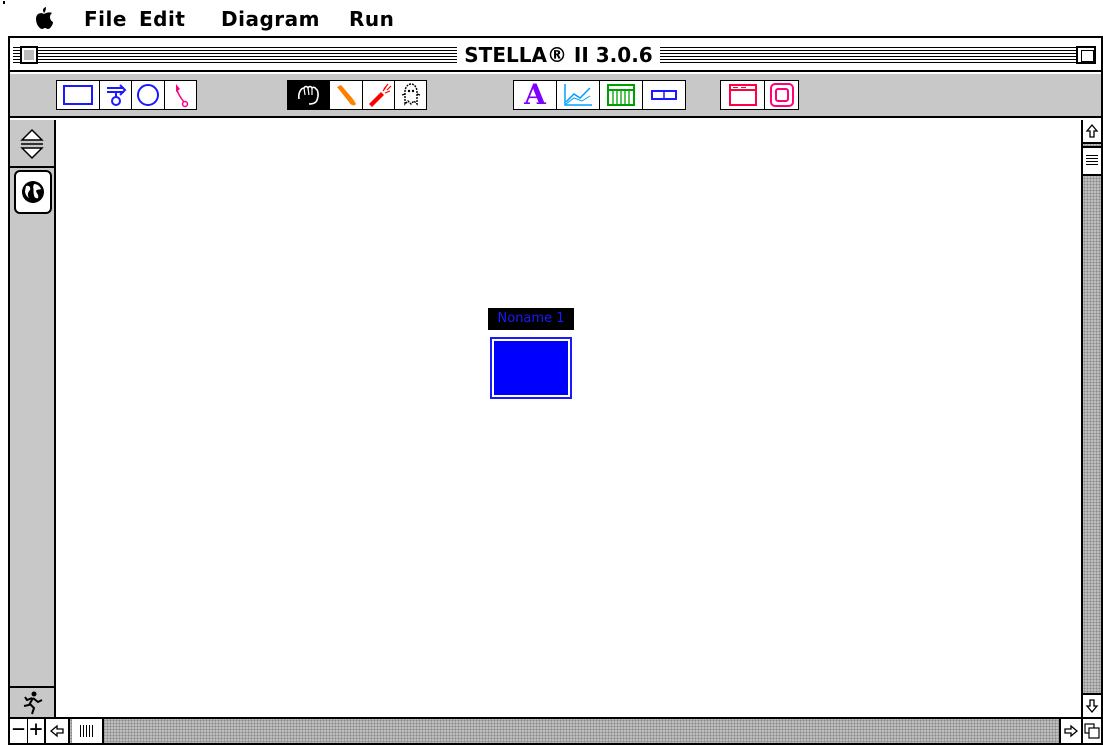 The image size is (1103, 745). I want to click on sector-tool, so click(781, 95).